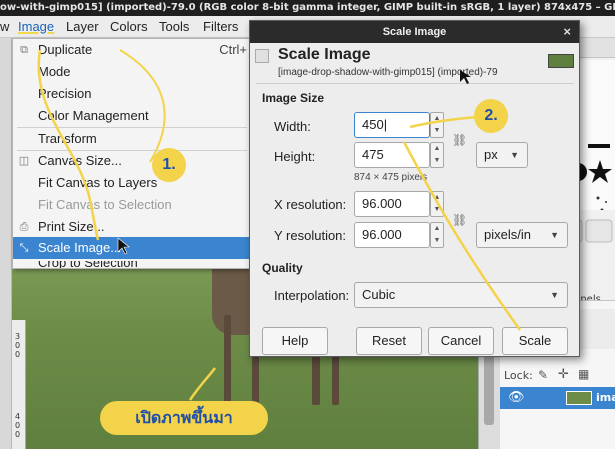 Image resolution: width=615 pixels, height=449 pixels. What do you see at coordinates (310, 204) in the screenshot?
I see `x-resolution-label: X resolution:` at bounding box center [310, 204].